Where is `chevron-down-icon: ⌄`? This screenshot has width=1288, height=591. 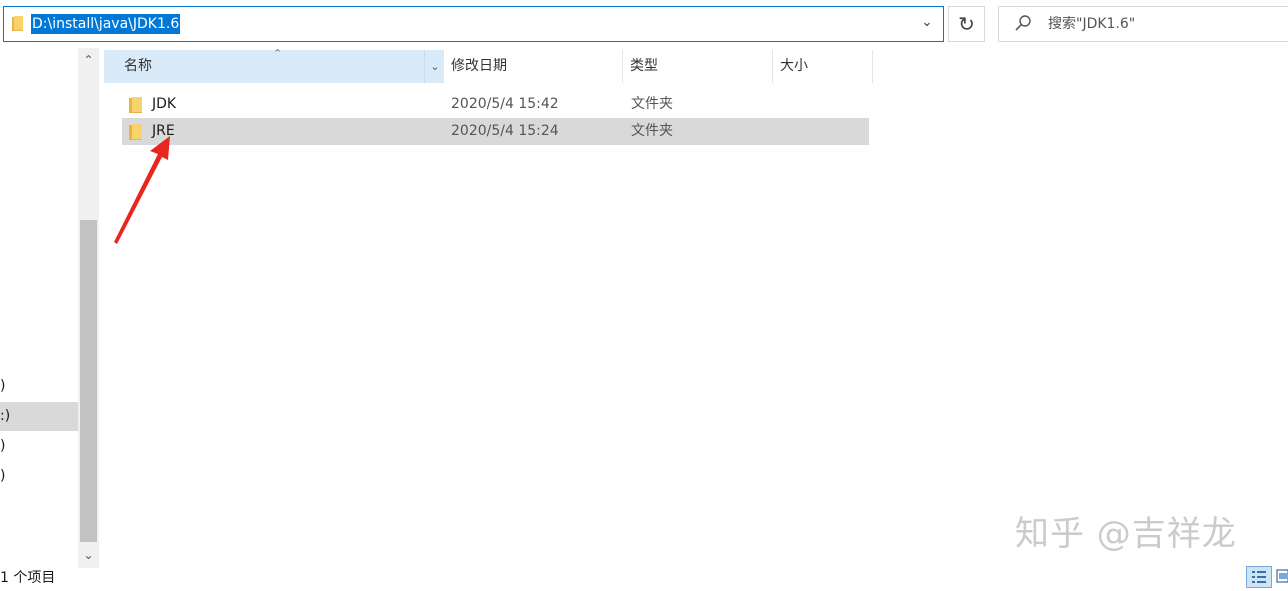 chevron-down-icon: ⌄ is located at coordinates (927, 23).